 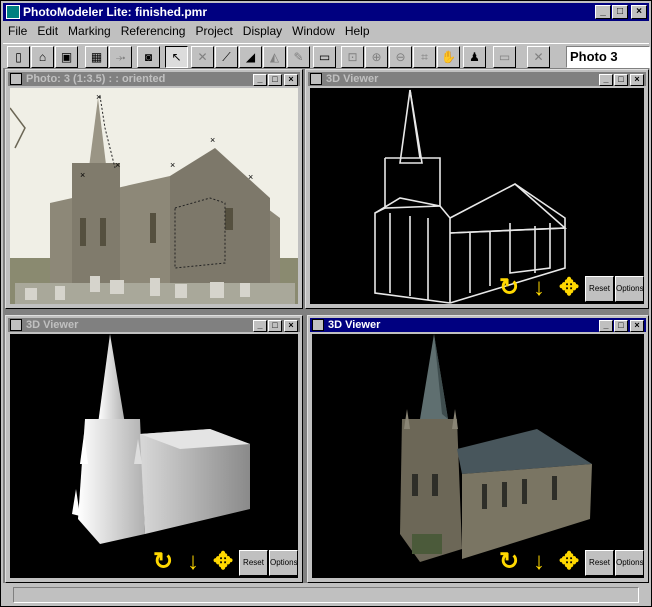 I want to click on open-folder-icon: ⌂, so click(x=42, y=57).